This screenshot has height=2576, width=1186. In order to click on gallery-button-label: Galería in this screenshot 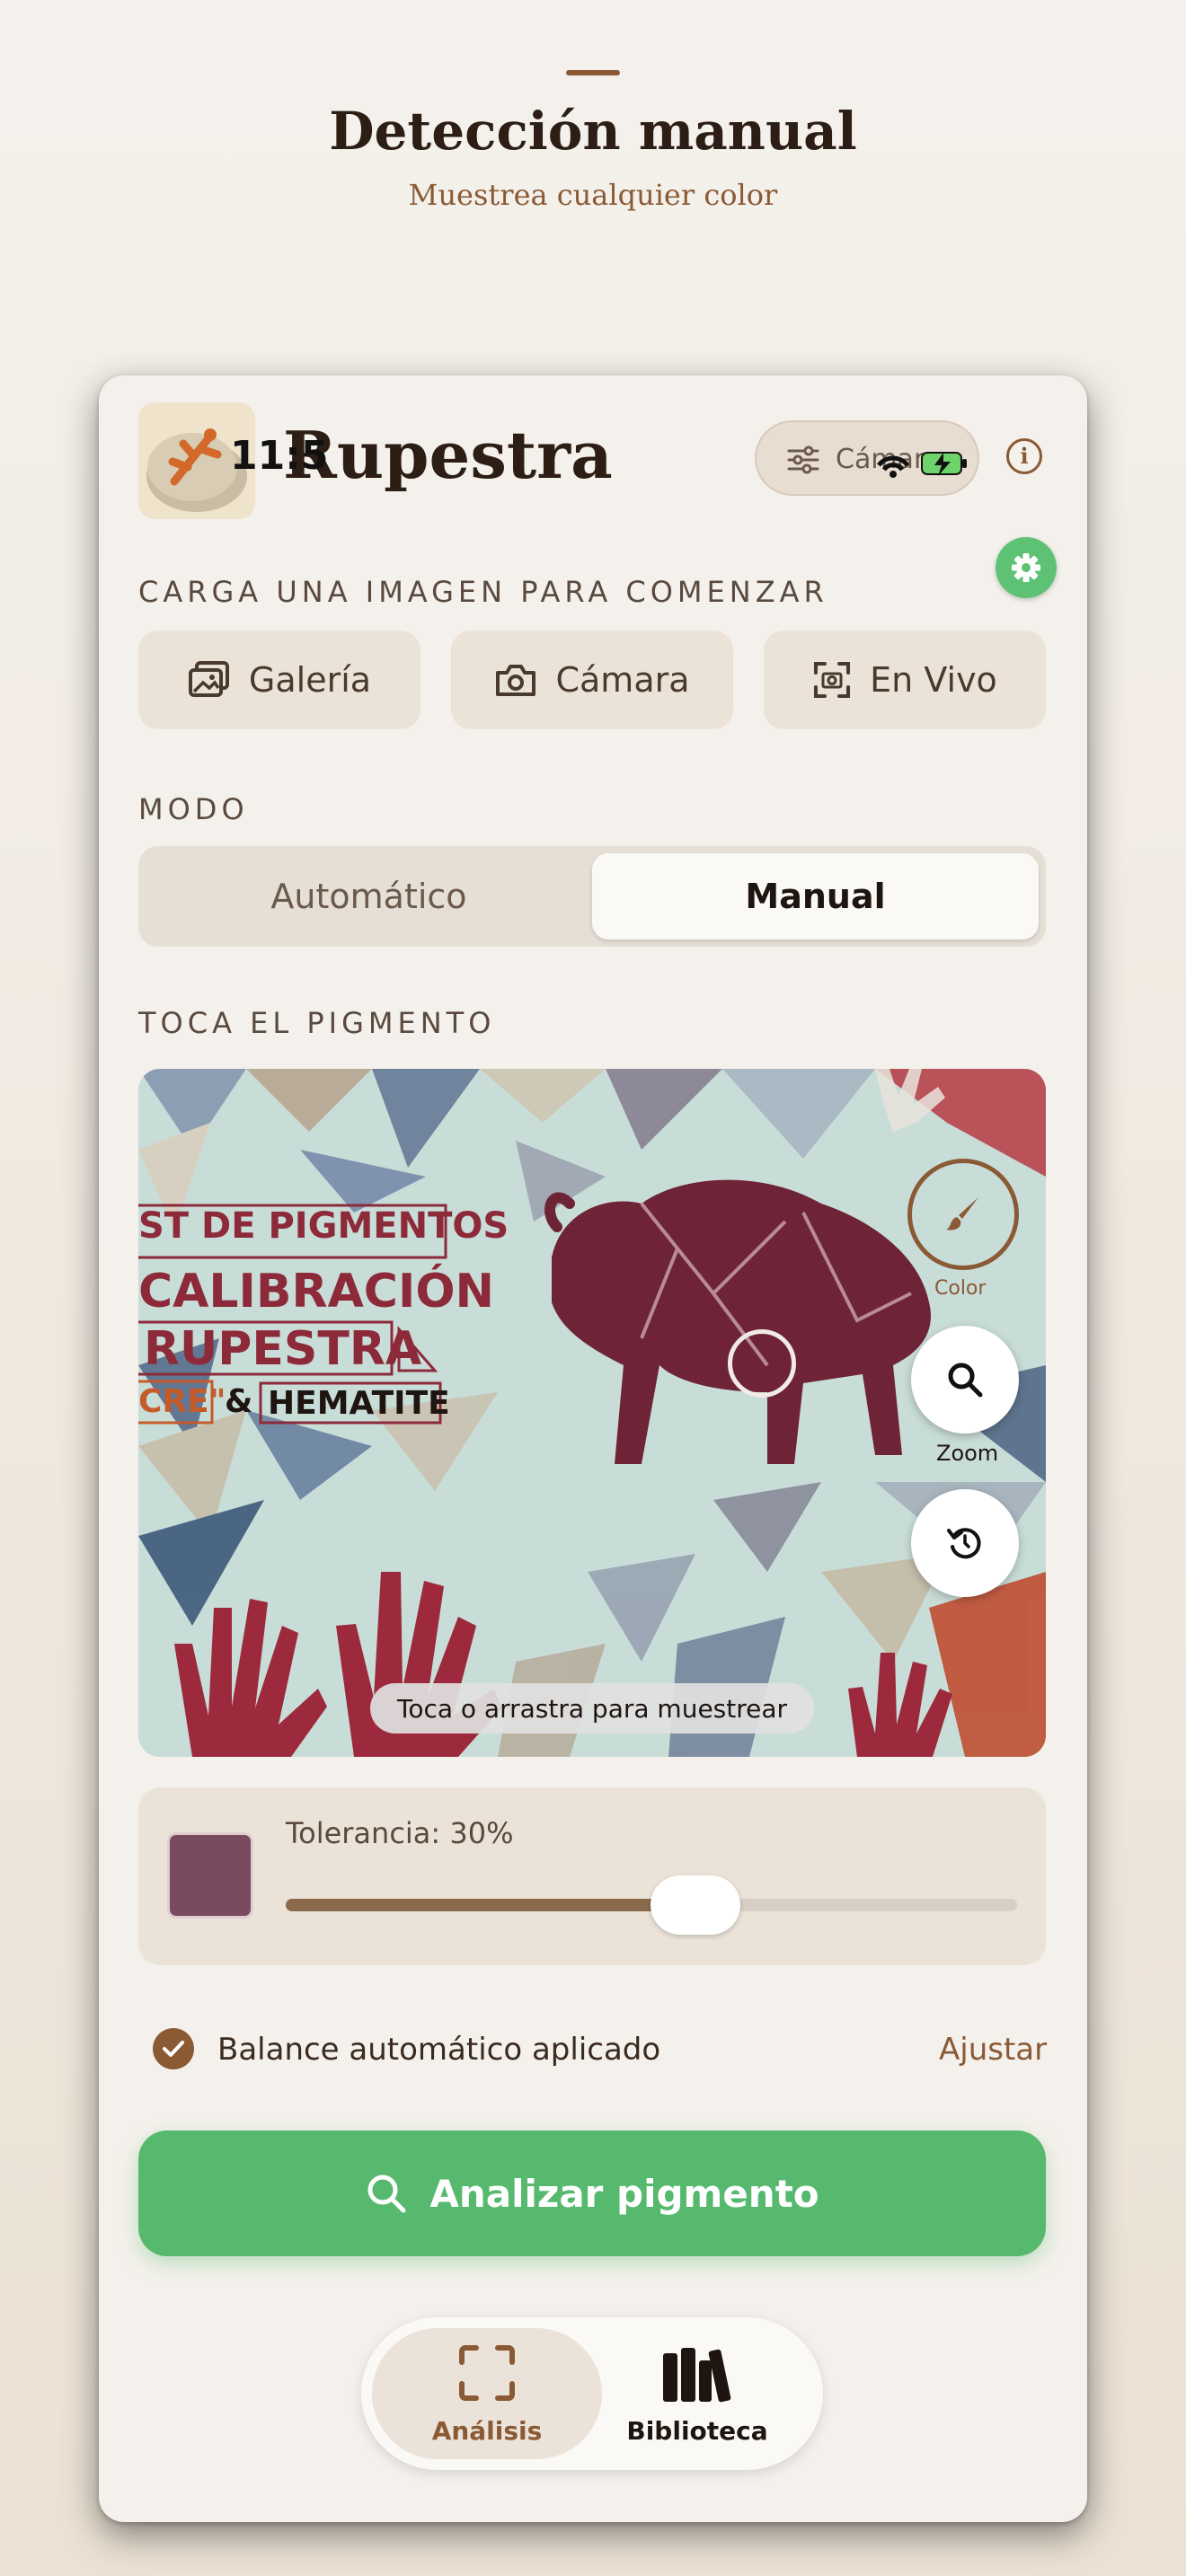, I will do `click(310, 680)`.